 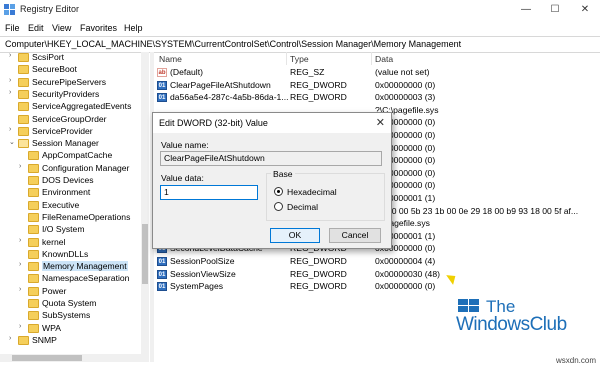 I want to click on tree-item-label: ServiceGroupOrder, so click(x=69, y=118).